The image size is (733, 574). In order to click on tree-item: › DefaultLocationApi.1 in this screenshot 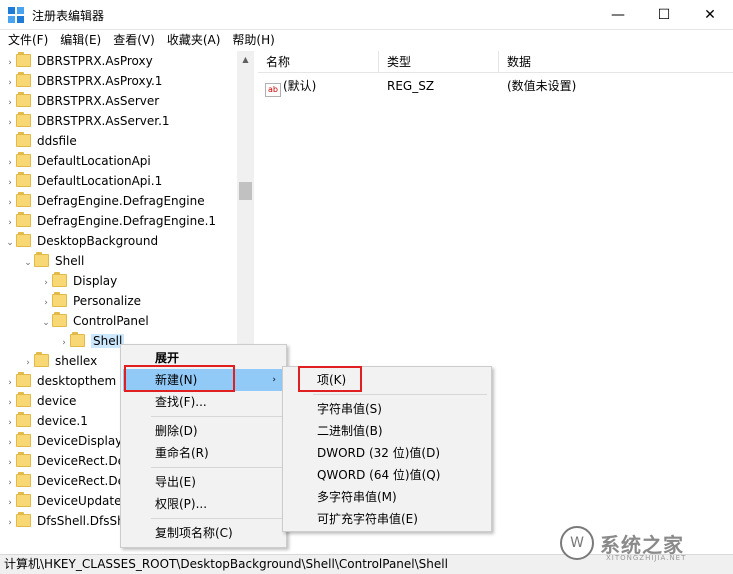, I will do `click(83, 181)`.